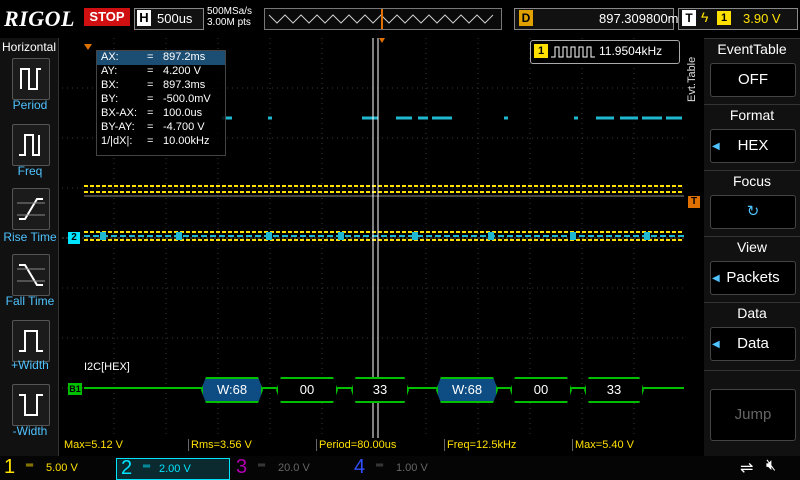 The height and width of the screenshot is (480, 800). What do you see at coordinates (573, 52) in the screenshot?
I see `pulse-train-icon` at bounding box center [573, 52].